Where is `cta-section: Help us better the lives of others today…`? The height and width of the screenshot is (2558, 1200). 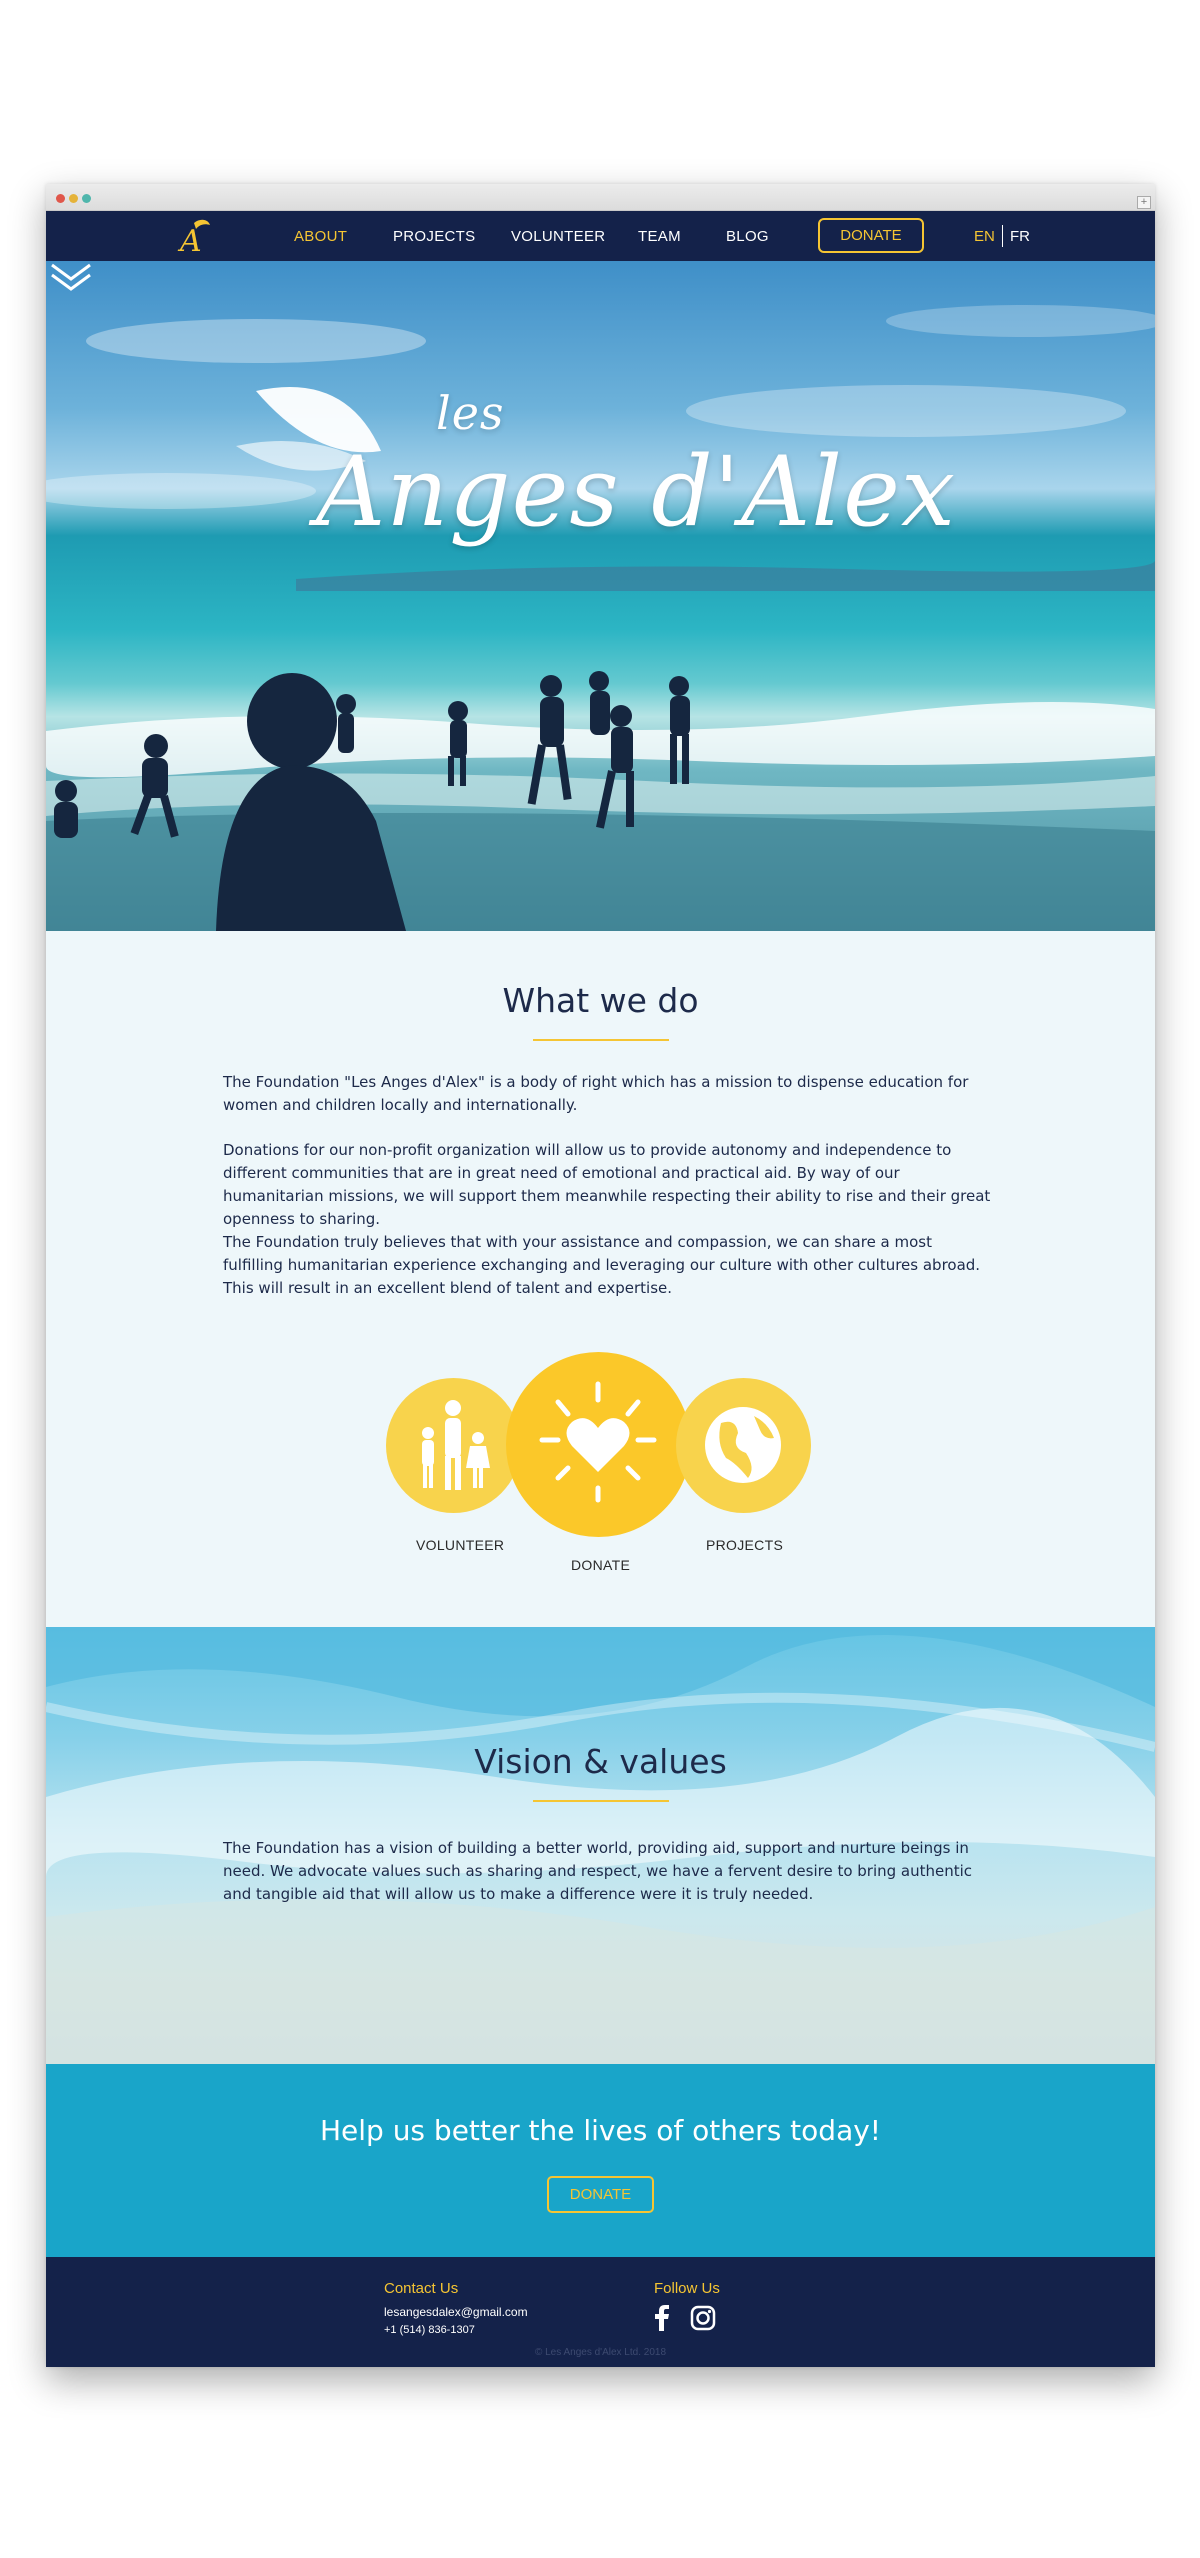 cta-section: Help us better the lives of others today… is located at coordinates (600, 2160).